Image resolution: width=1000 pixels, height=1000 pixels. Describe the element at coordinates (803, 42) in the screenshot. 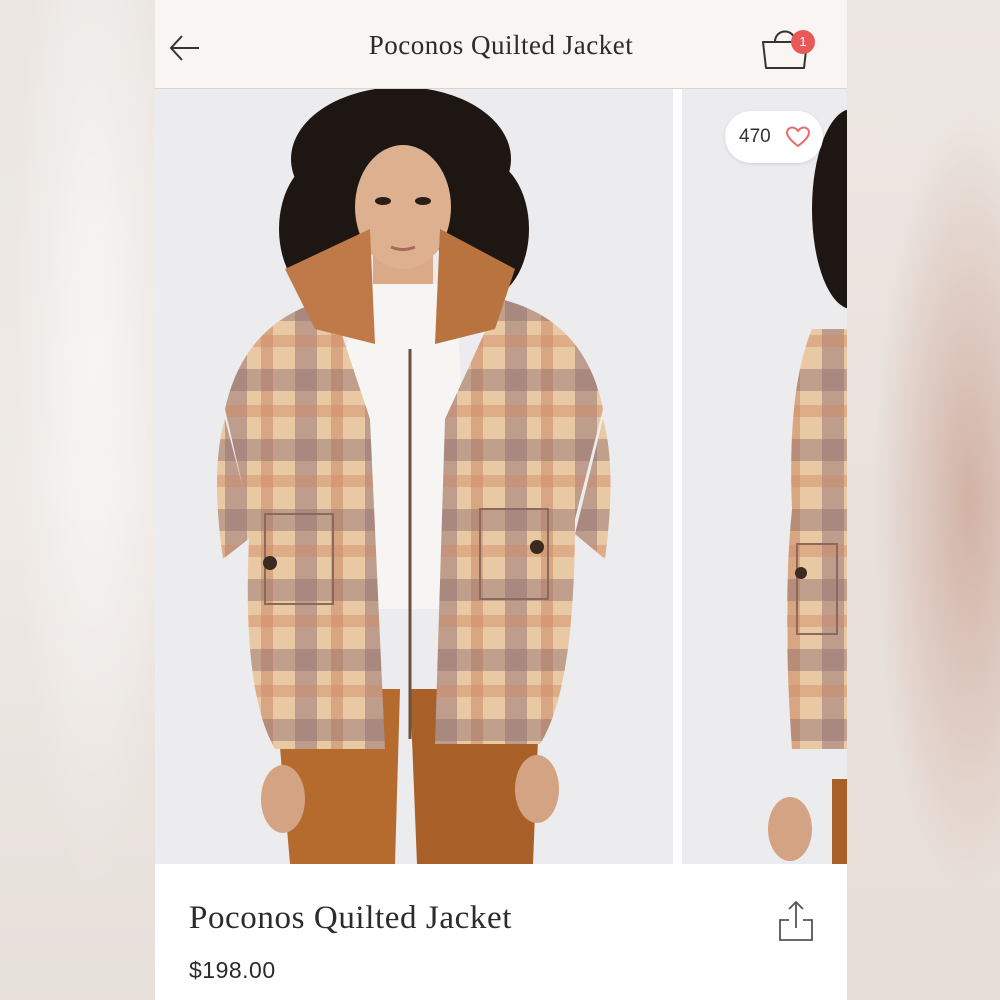

I see `cart-count-badge: 1` at that location.